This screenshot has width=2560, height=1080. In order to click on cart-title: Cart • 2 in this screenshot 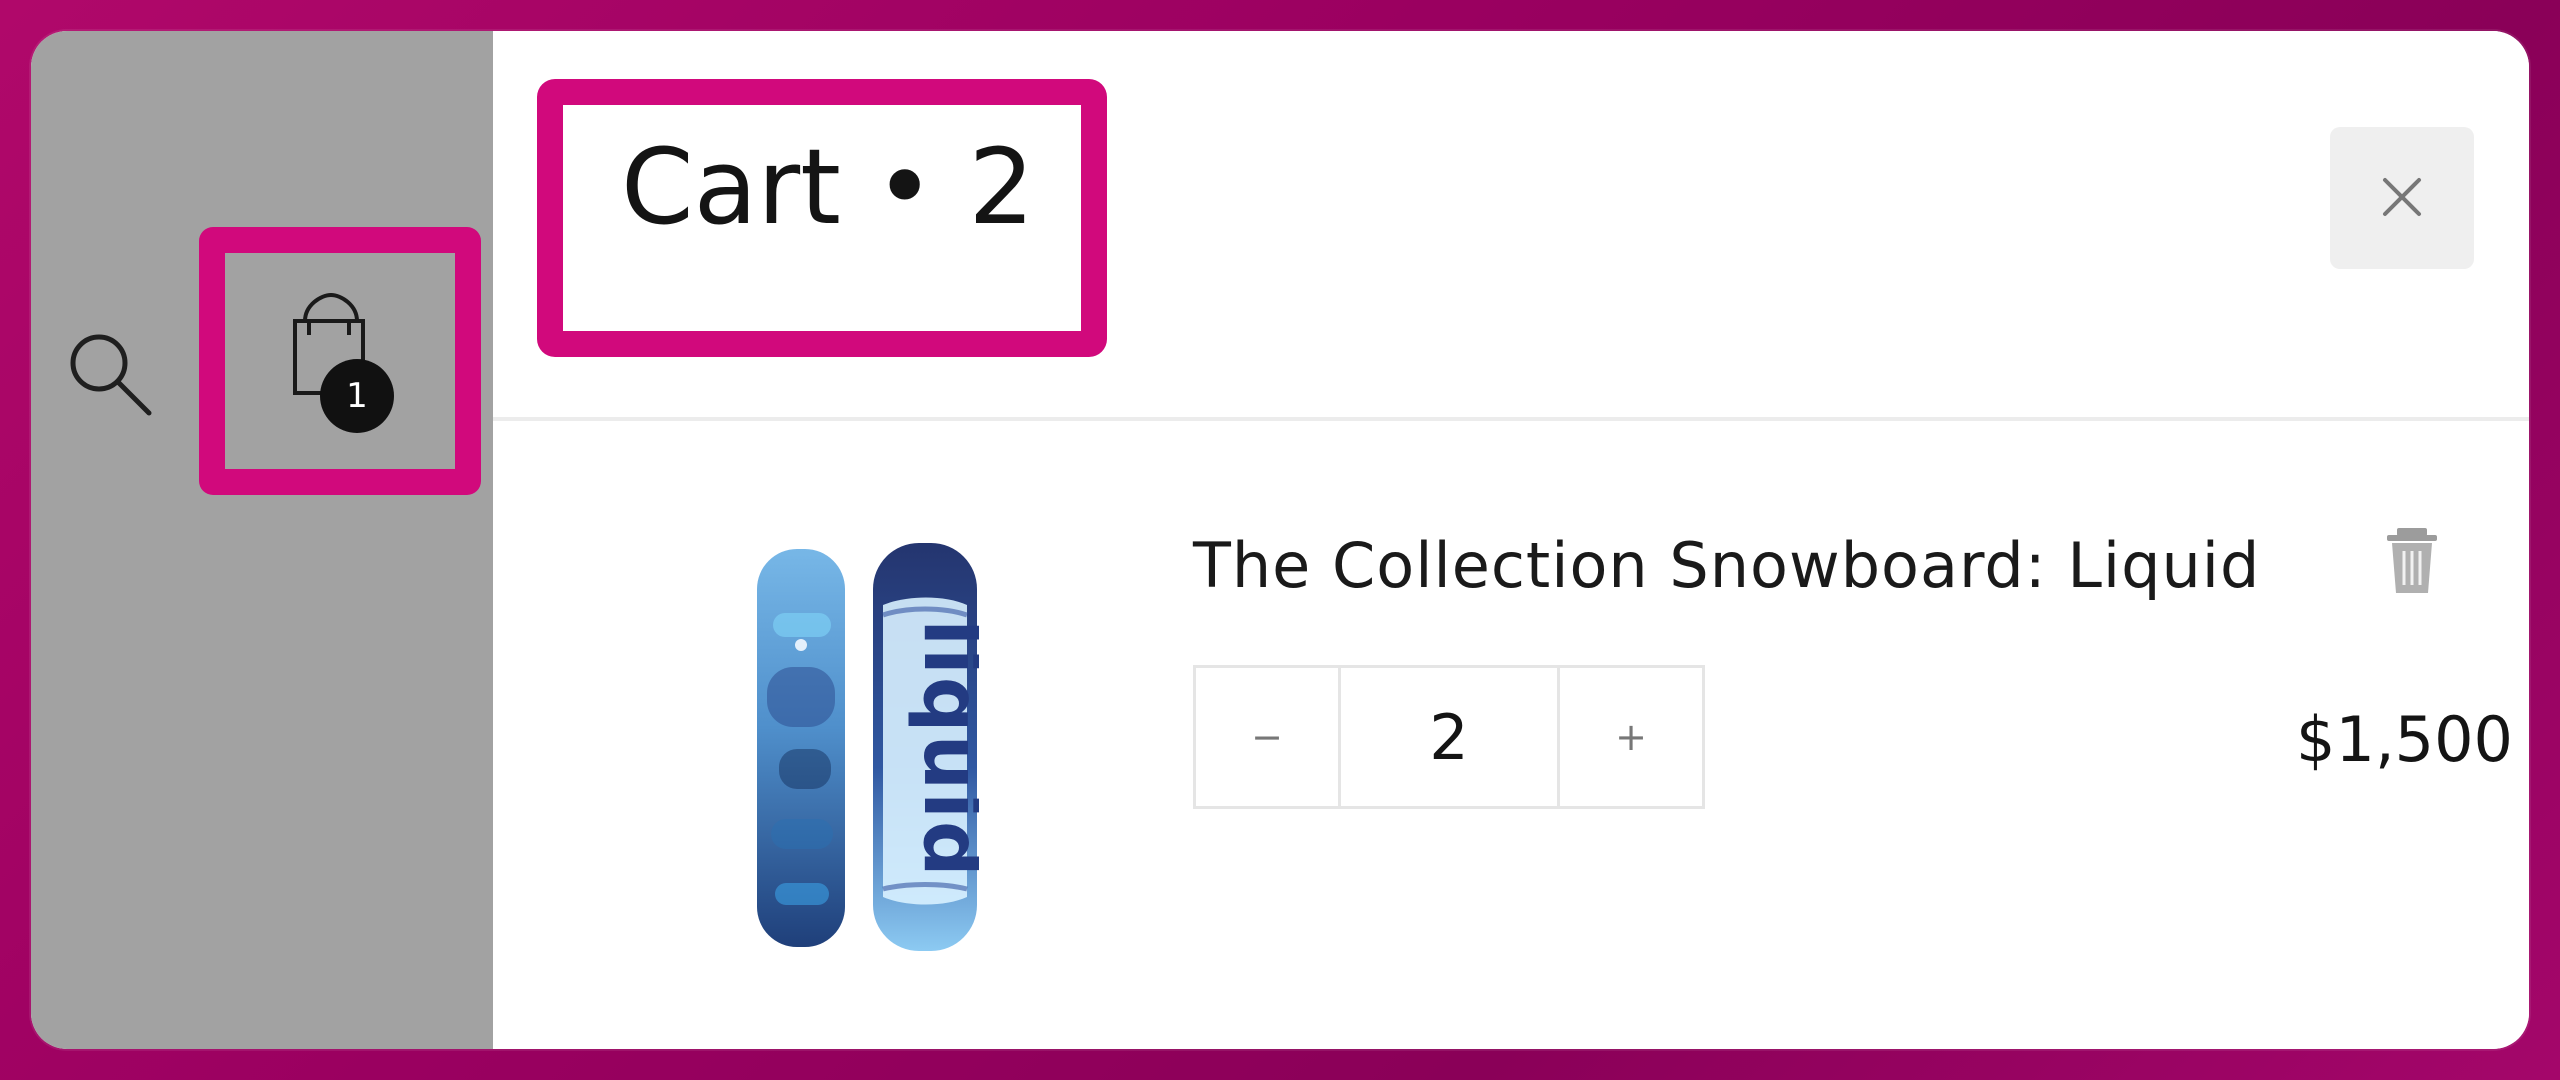, I will do `click(828, 187)`.